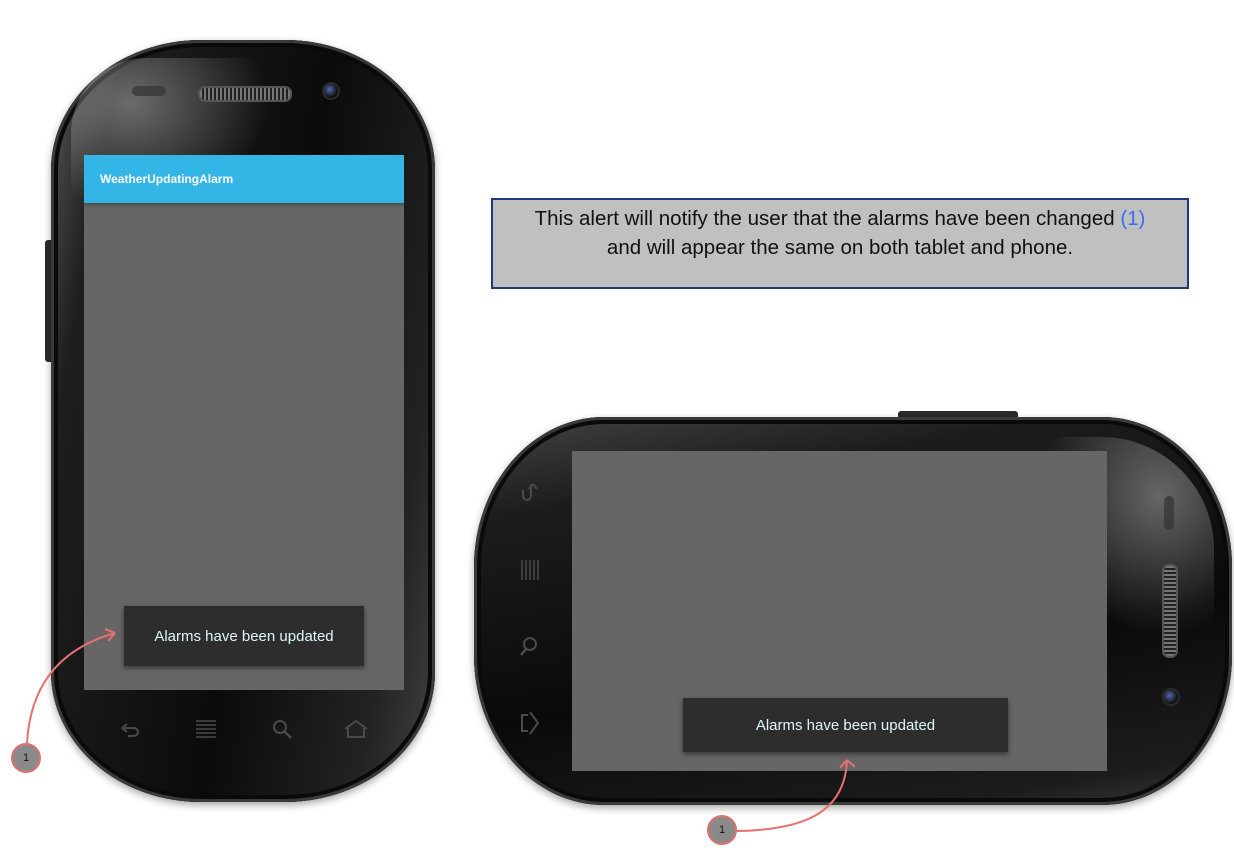  Describe the element at coordinates (167, 179) in the screenshot. I see `app-title: WeatherUpdatingAlarm` at that location.